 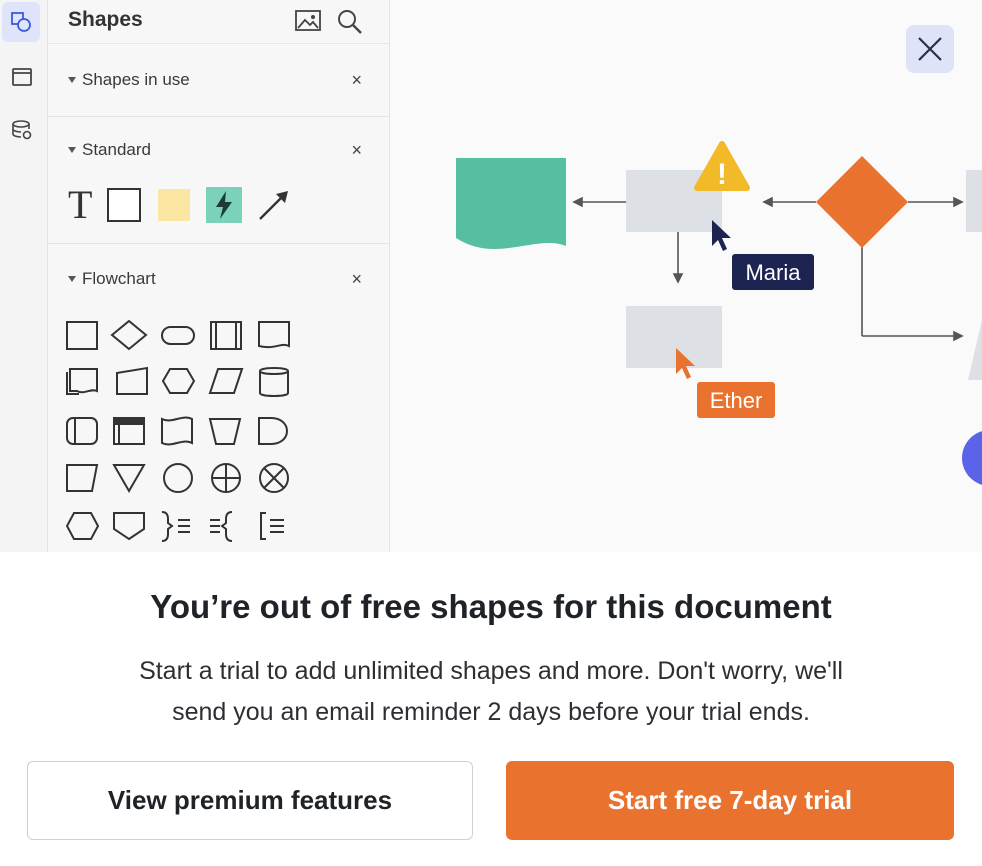 I want to click on shapes-icon, so click(x=21, y=22).